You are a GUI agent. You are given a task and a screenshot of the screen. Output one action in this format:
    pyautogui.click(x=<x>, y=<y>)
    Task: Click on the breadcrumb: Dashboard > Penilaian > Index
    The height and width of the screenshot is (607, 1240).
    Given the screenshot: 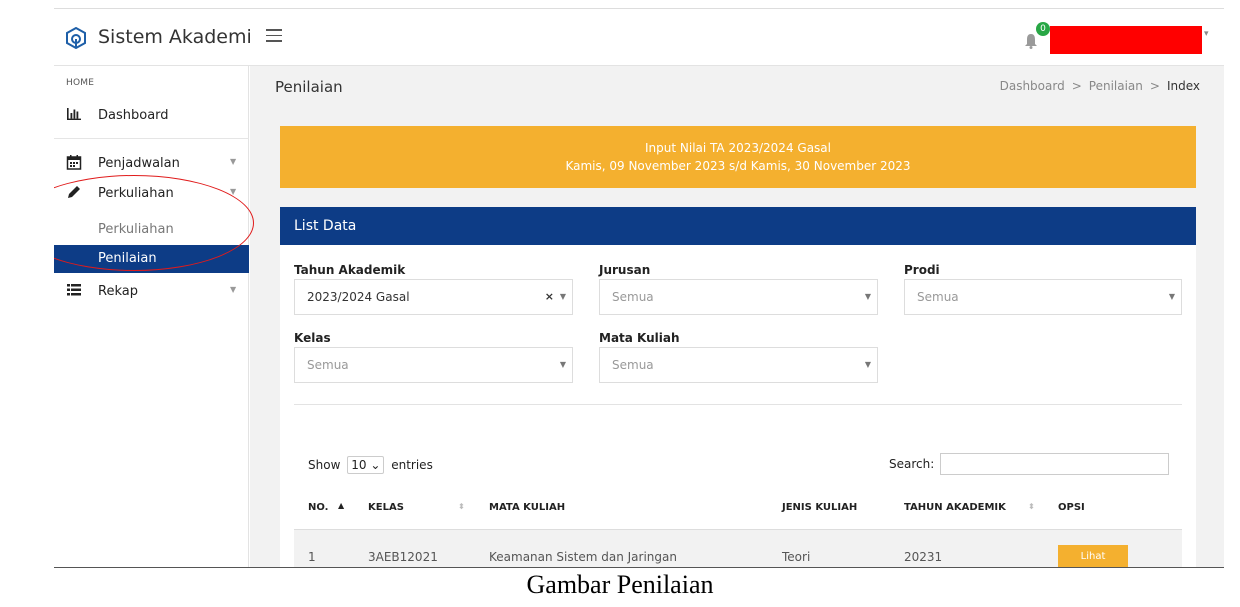 What is the action you would take?
    pyautogui.click(x=1100, y=86)
    